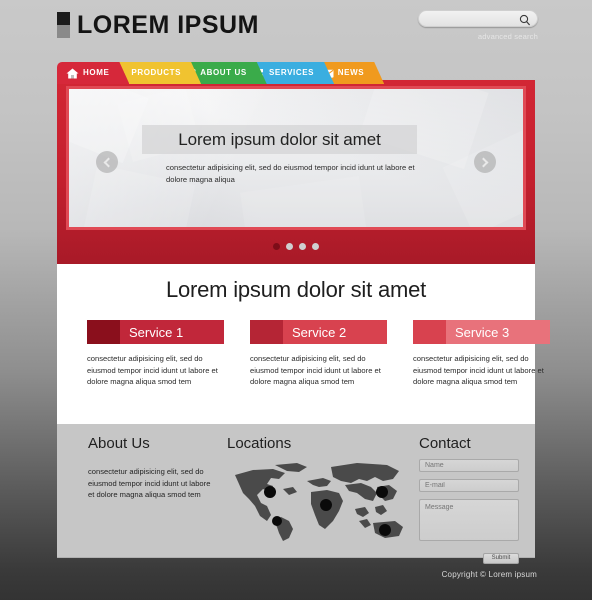 This screenshot has width=592, height=600. I want to click on contact-heading: Contact, so click(445, 443).